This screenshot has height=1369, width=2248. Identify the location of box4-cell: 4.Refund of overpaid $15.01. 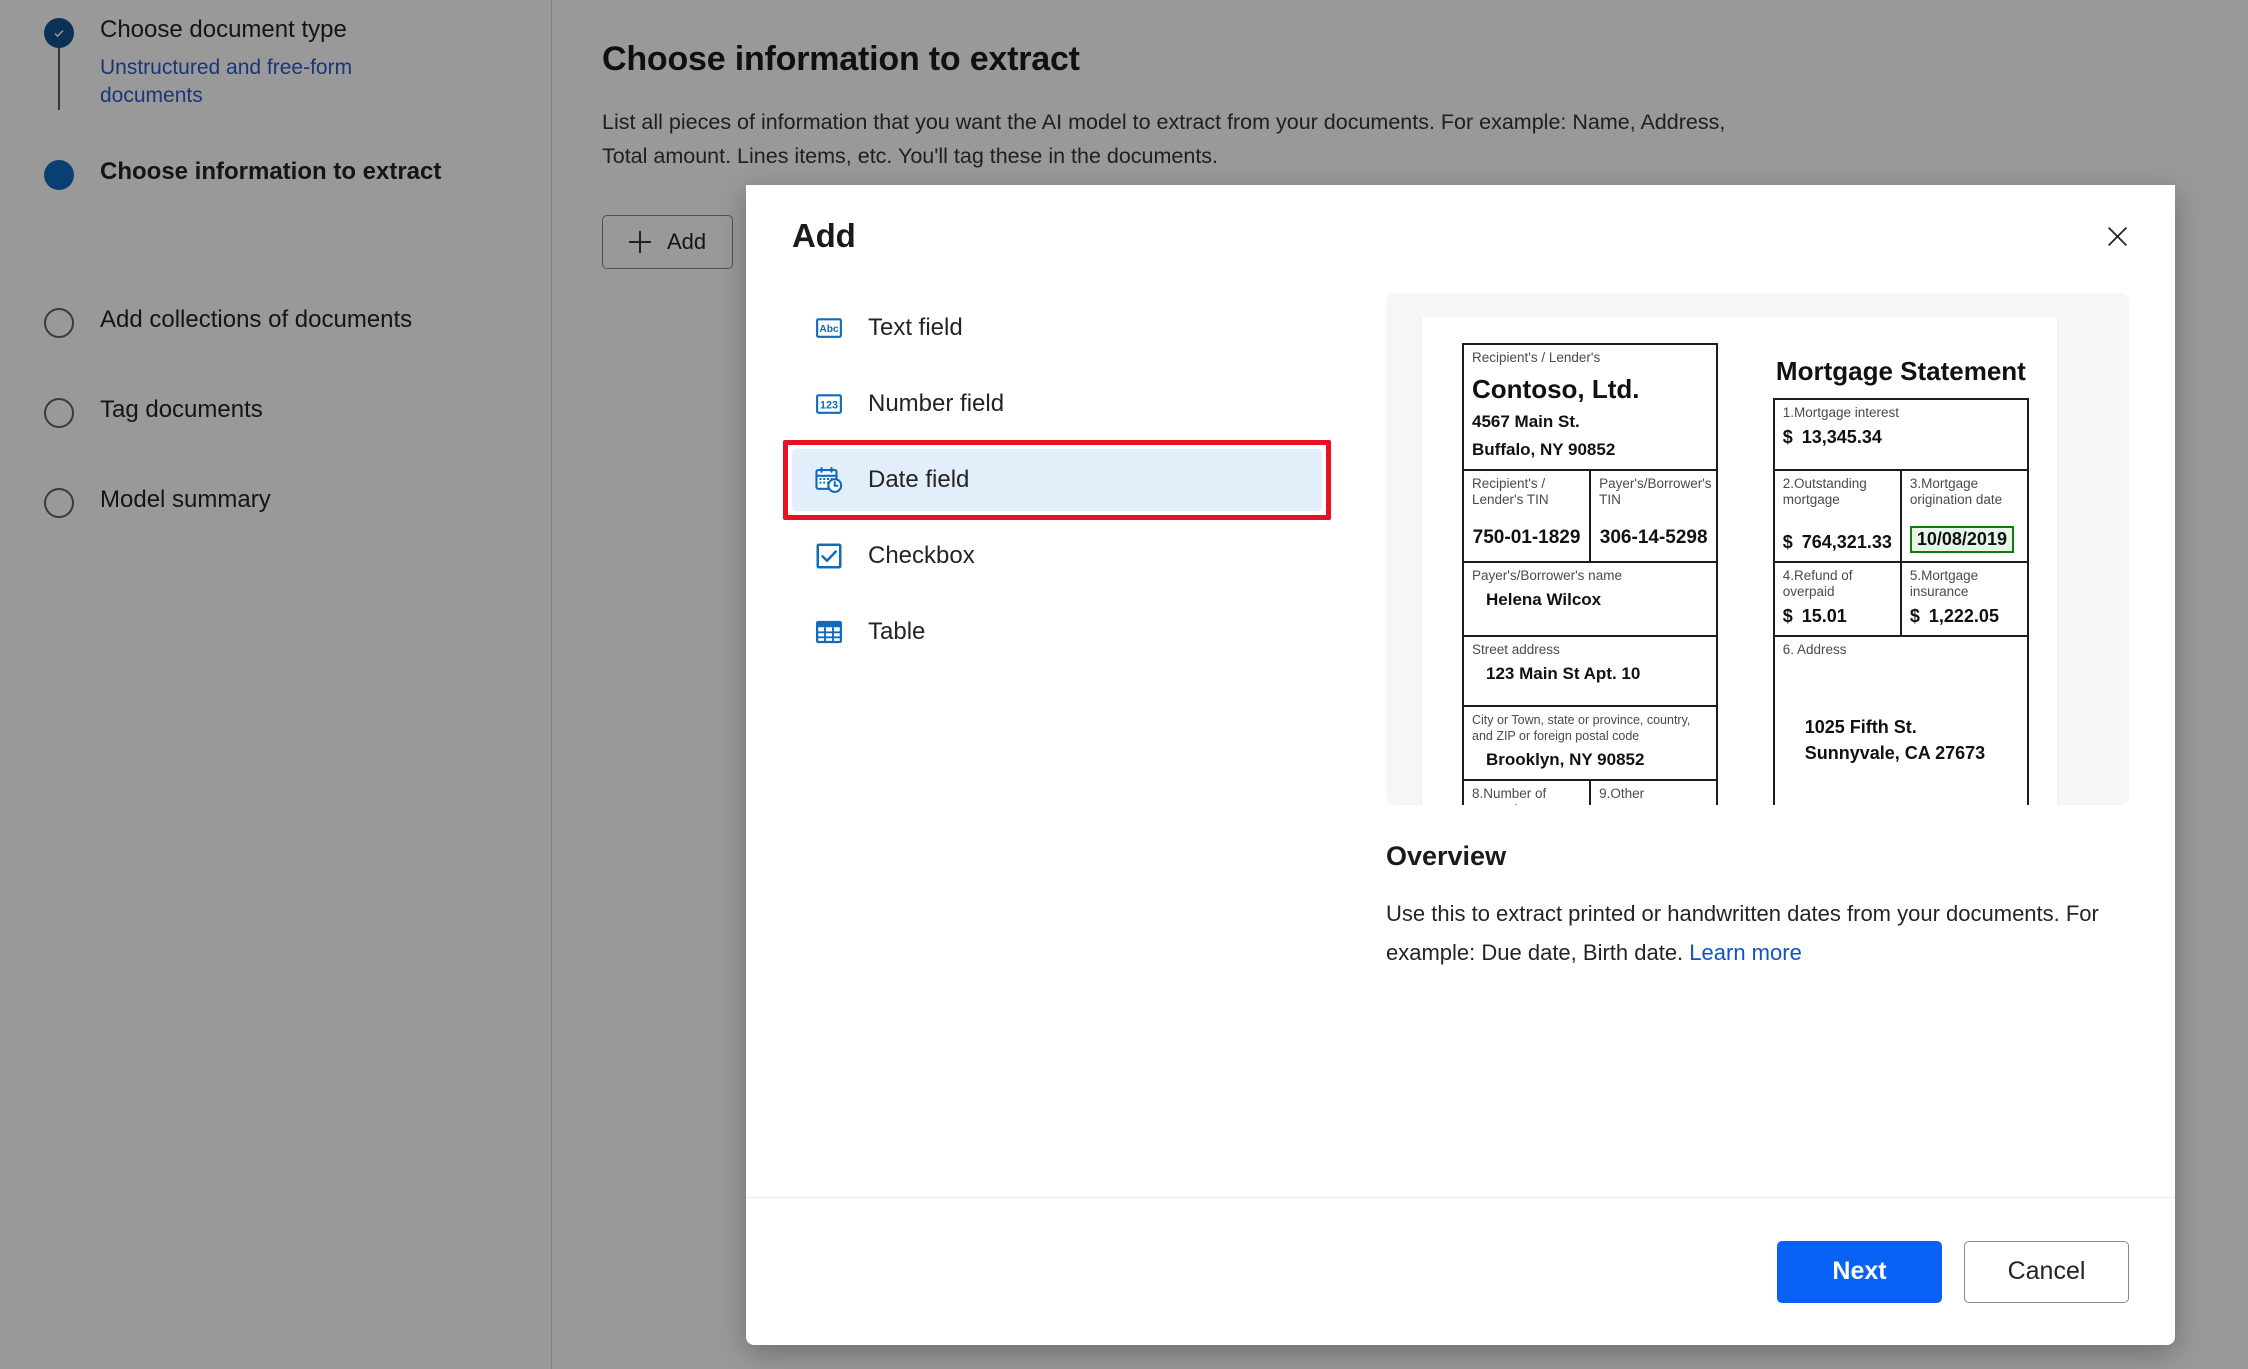
(1837, 599).